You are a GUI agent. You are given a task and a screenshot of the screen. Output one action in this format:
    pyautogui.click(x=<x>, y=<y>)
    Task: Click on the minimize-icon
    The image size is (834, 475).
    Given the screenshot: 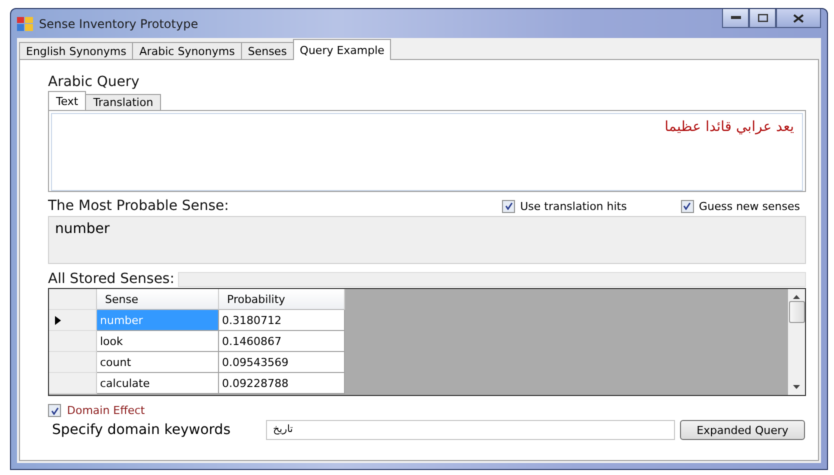 What is the action you would take?
    pyautogui.click(x=735, y=18)
    